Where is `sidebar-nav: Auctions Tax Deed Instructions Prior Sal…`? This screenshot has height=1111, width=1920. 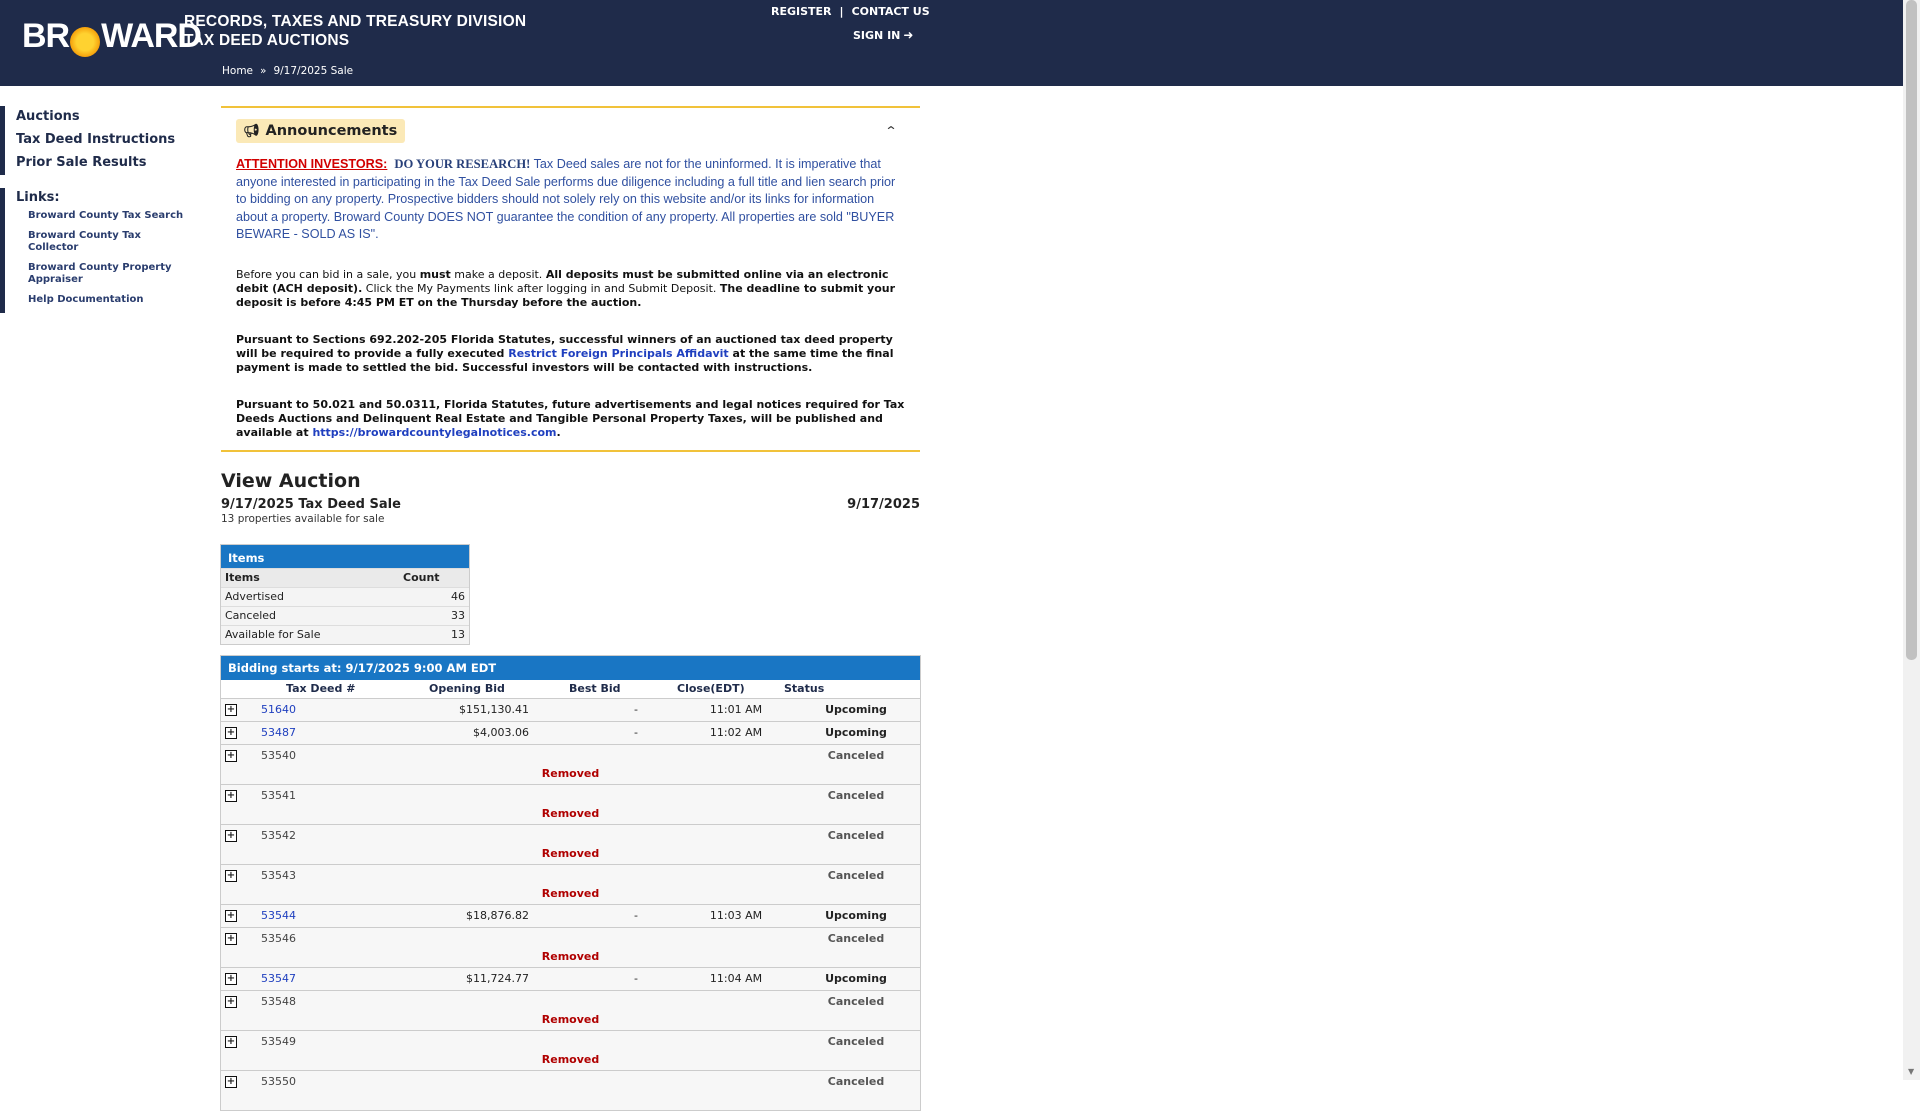
sidebar-nav: Auctions Tax Deed Instructions Prior Sal… is located at coordinates (105, 140).